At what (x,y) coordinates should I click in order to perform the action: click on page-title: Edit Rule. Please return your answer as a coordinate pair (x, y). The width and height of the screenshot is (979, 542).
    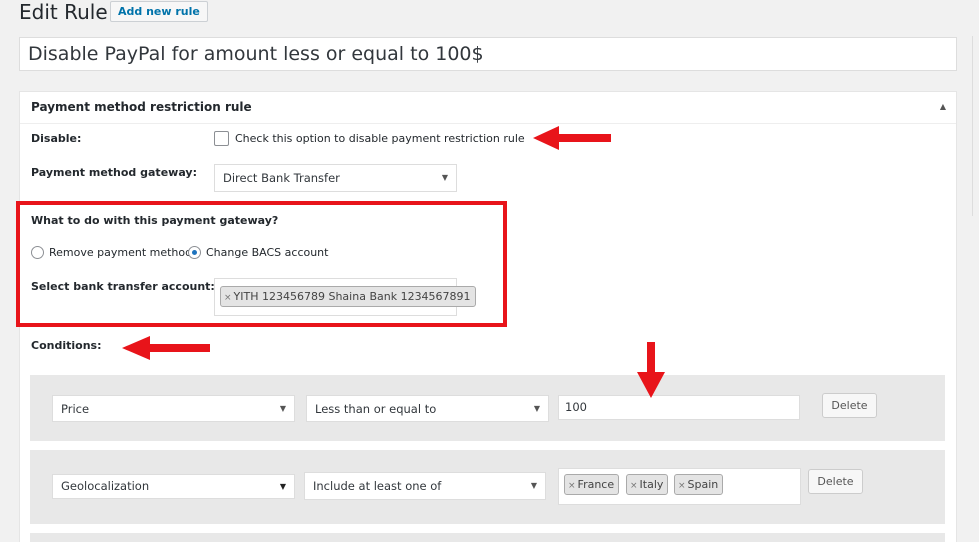
    Looking at the image, I should click on (63, 12).